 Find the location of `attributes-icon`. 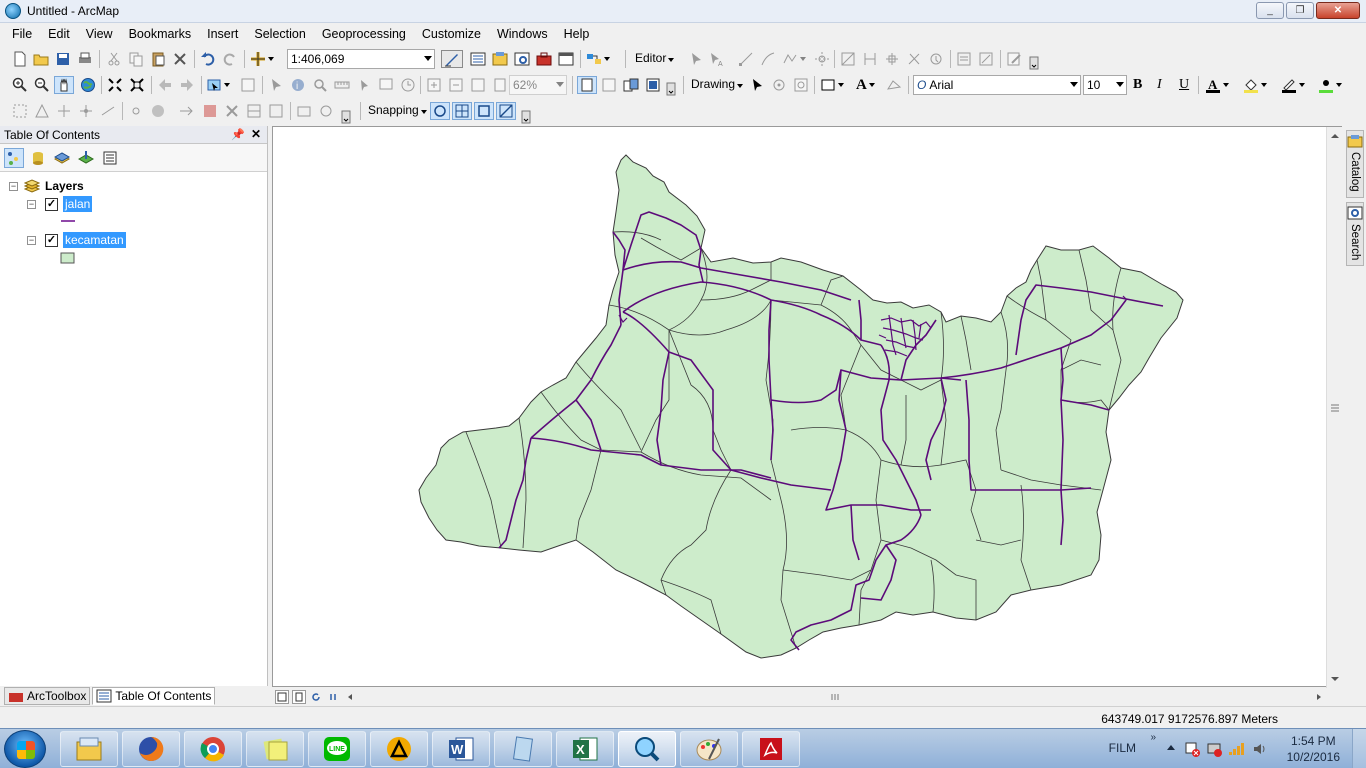

attributes-icon is located at coordinates (936, 59).